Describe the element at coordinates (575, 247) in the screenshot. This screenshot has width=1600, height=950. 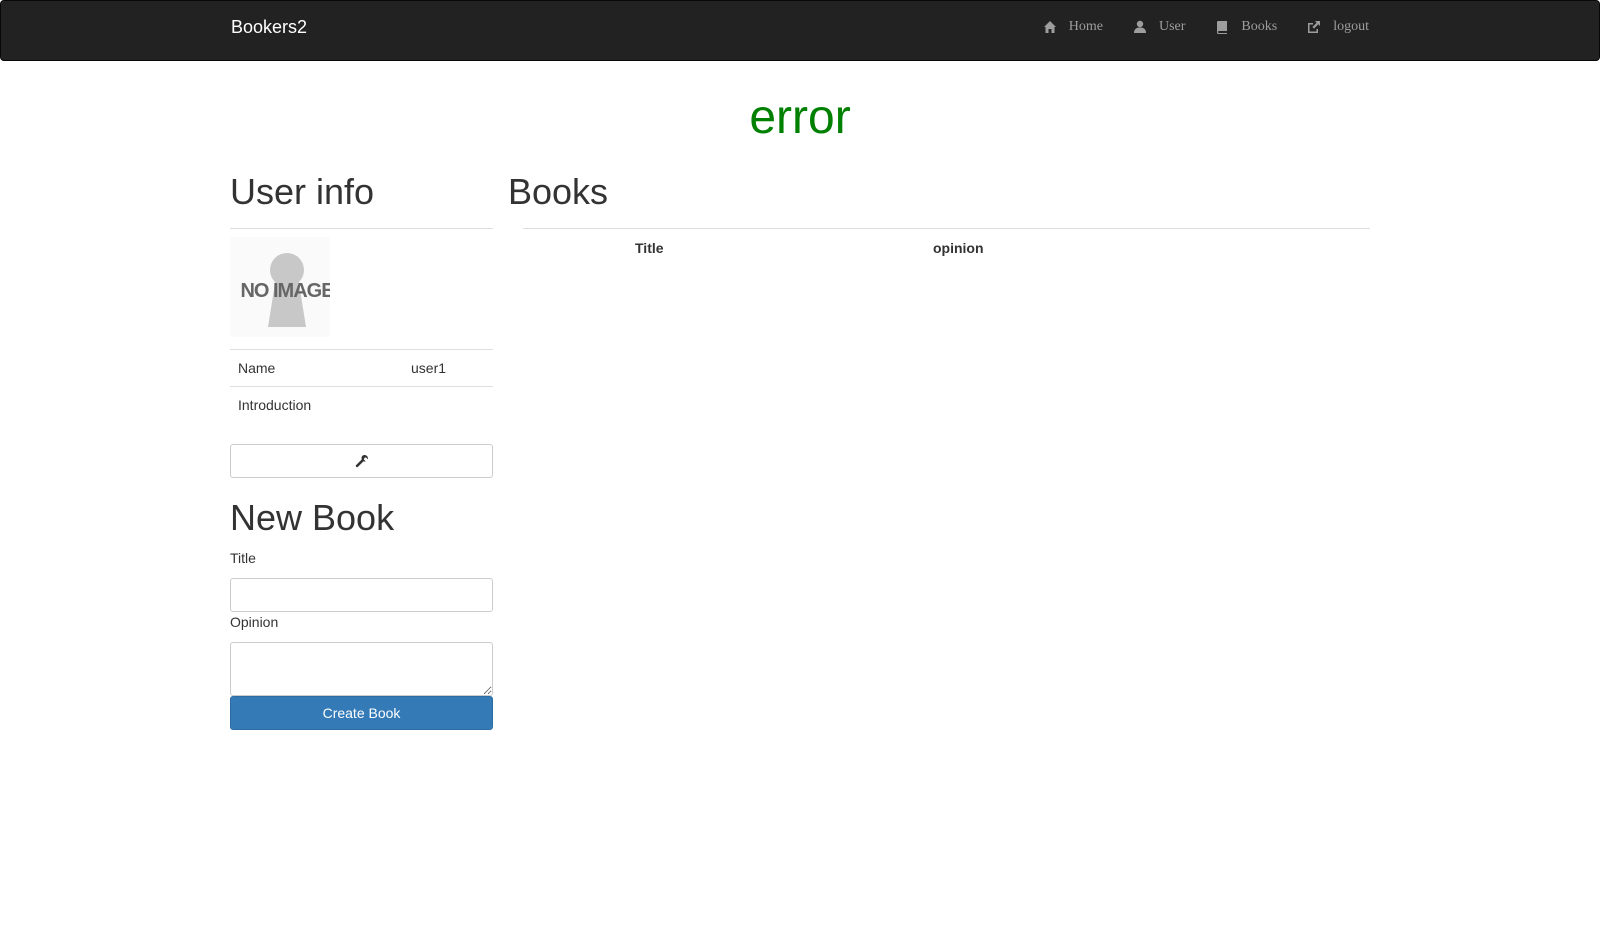
I see `column-header-image` at that location.